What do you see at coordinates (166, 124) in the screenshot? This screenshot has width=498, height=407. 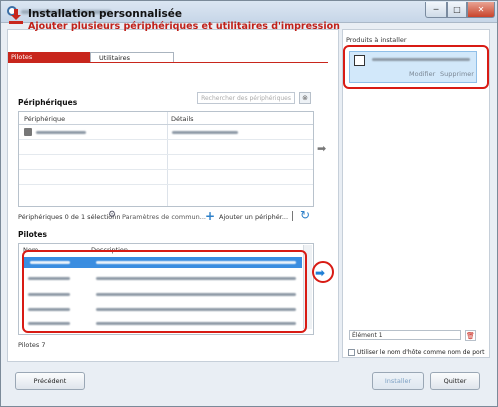 I see `header-divider` at bounding box center [166, 124].